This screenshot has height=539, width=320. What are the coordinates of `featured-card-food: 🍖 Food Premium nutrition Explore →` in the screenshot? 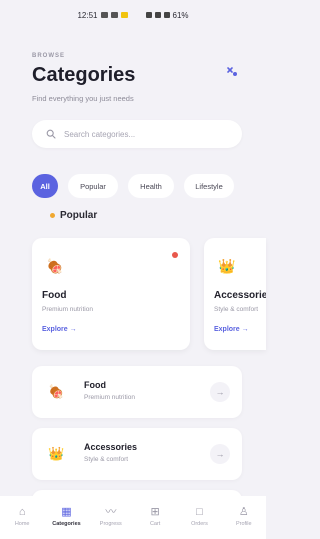 It's located at (111, 294).